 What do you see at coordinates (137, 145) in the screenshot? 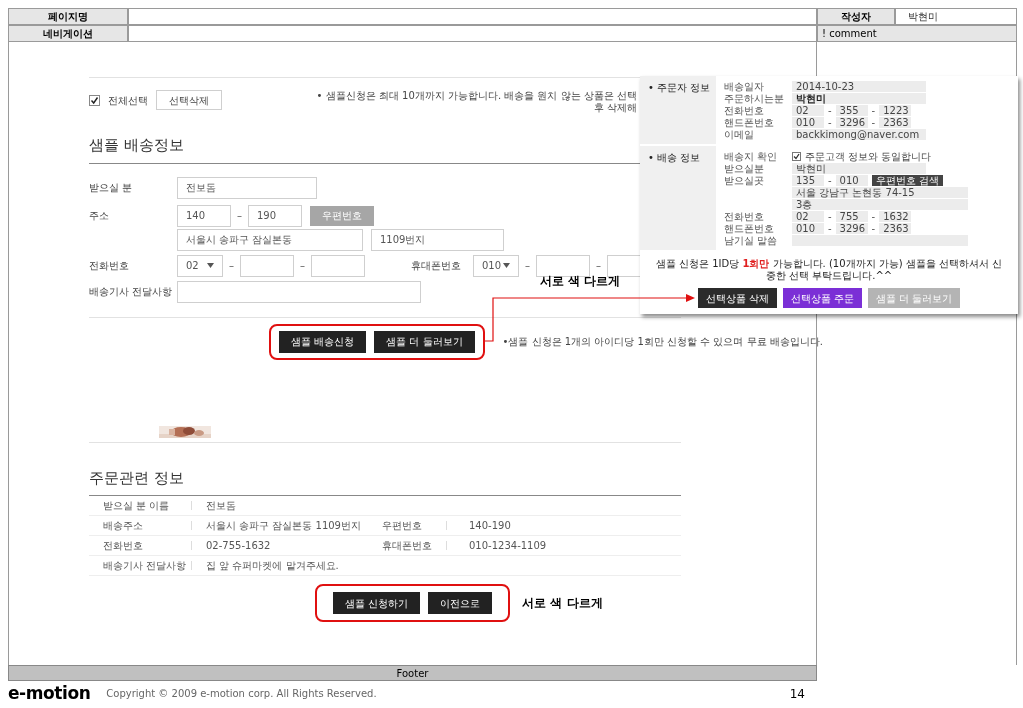
I see `section-title: 샘플 배송정보` at bounding box center [137, 145].